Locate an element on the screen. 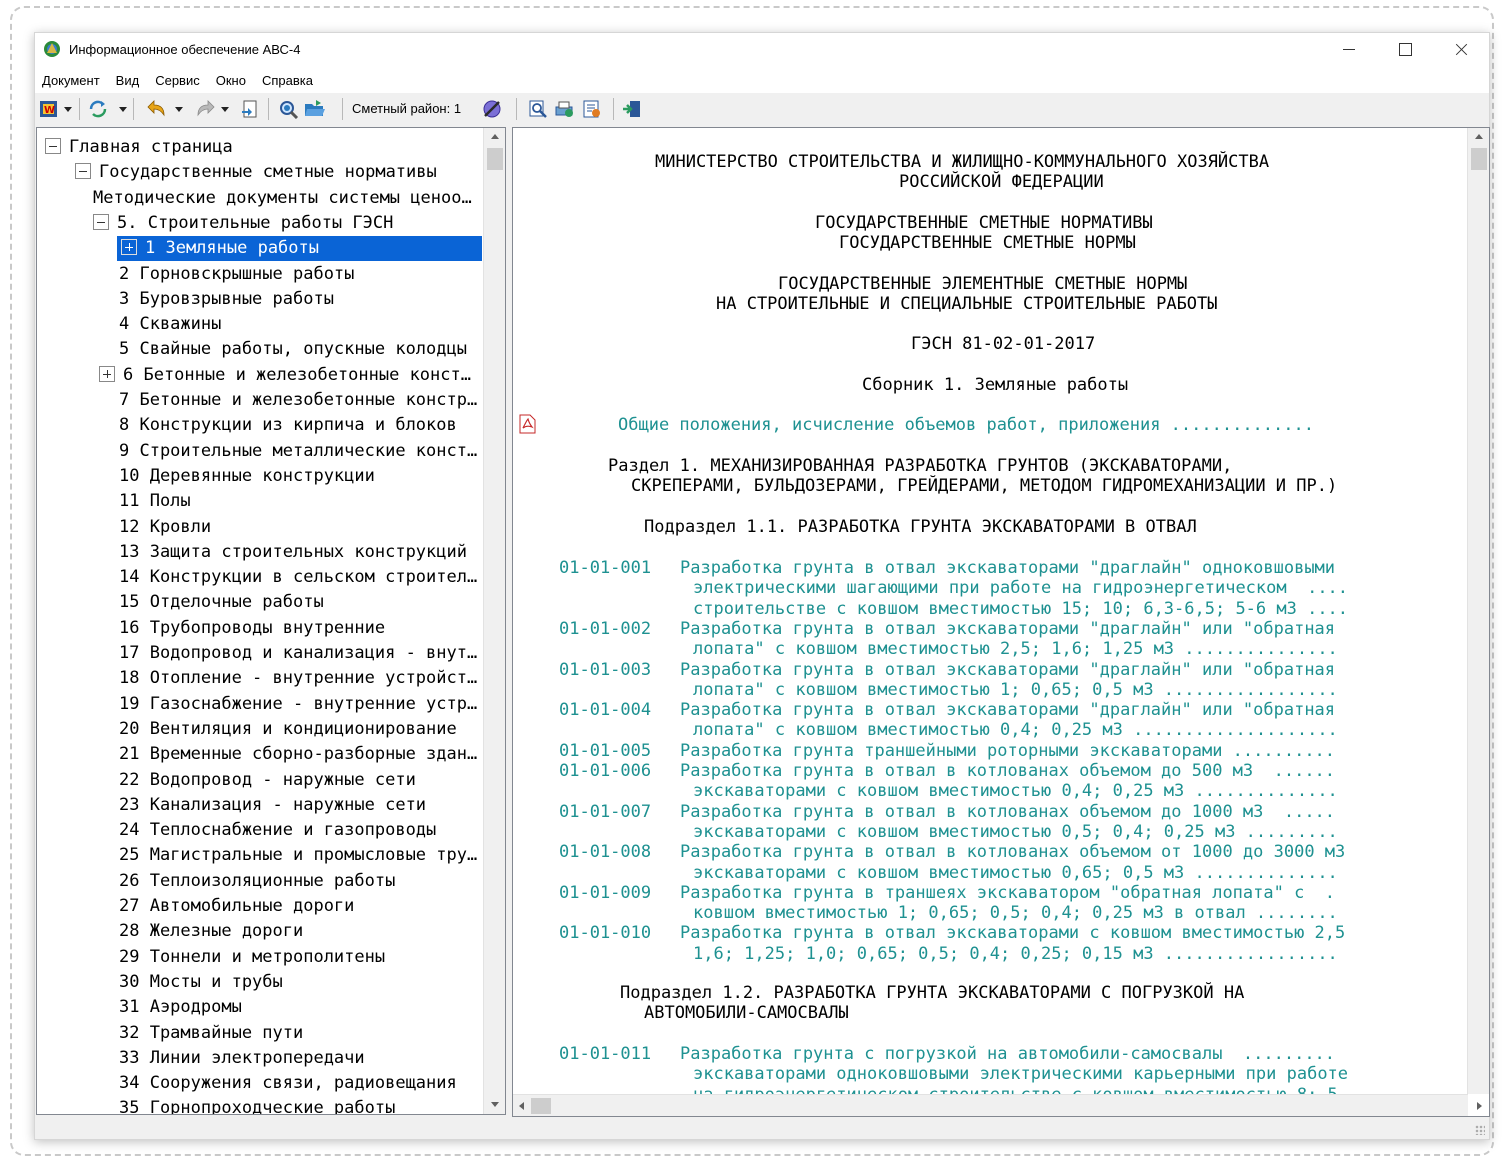 The height and width of the screenshot is (1160, 1503). document-horizontal-scrollbar is located at coordinates (997, 1105).